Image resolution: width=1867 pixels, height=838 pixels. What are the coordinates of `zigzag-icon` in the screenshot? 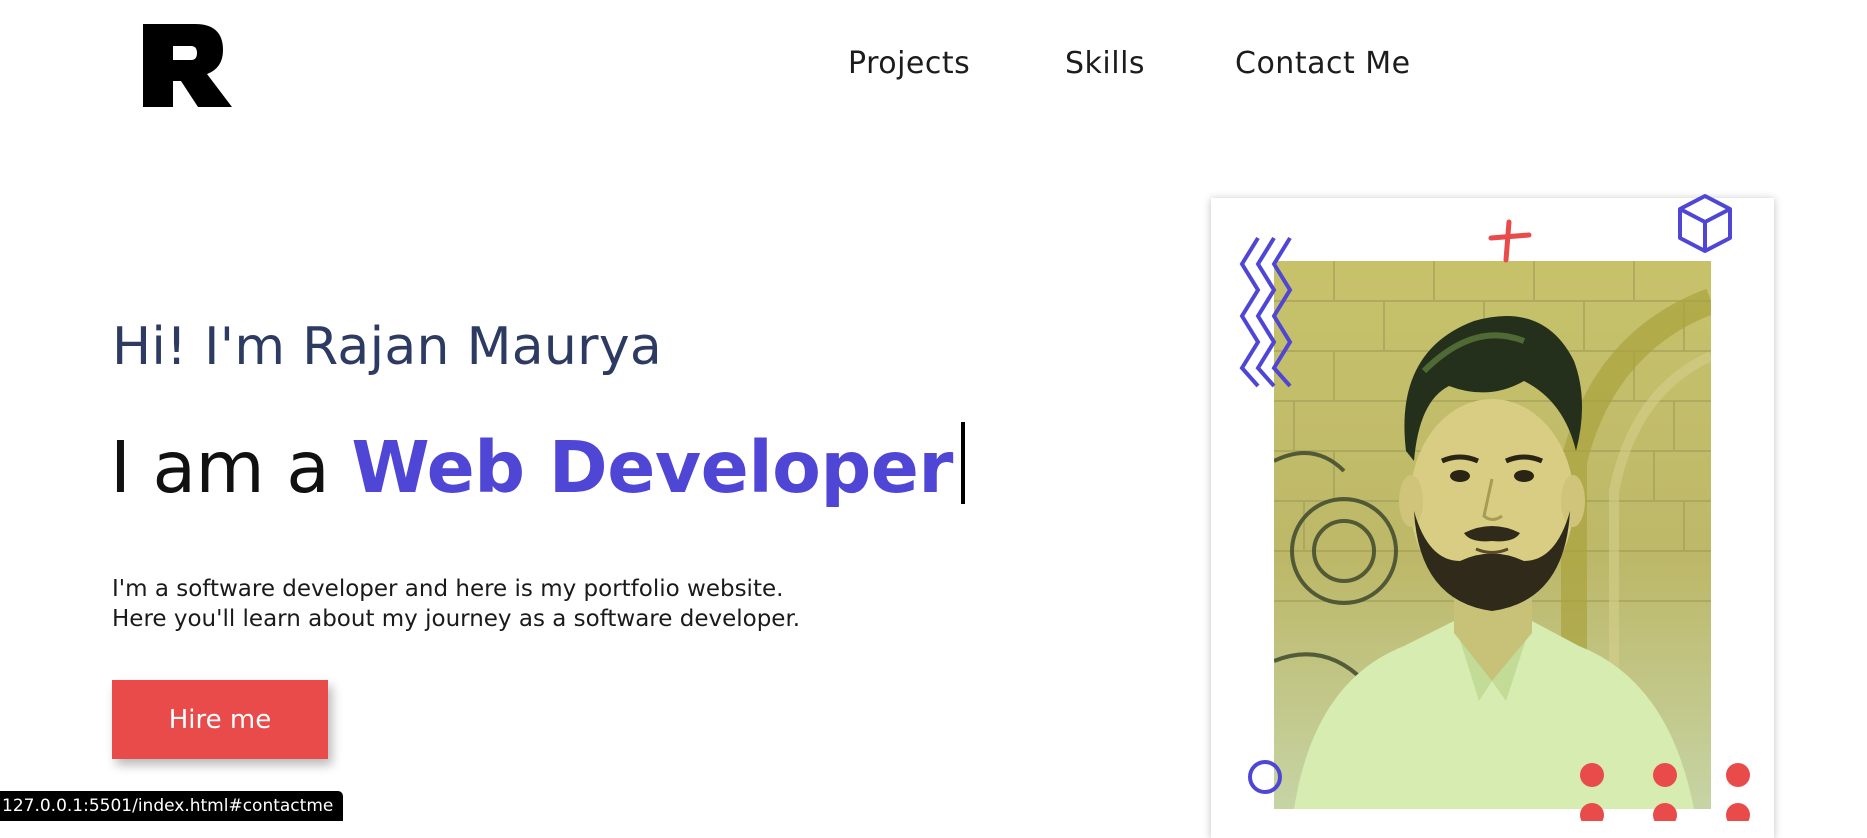 It's located at (1266, 312).